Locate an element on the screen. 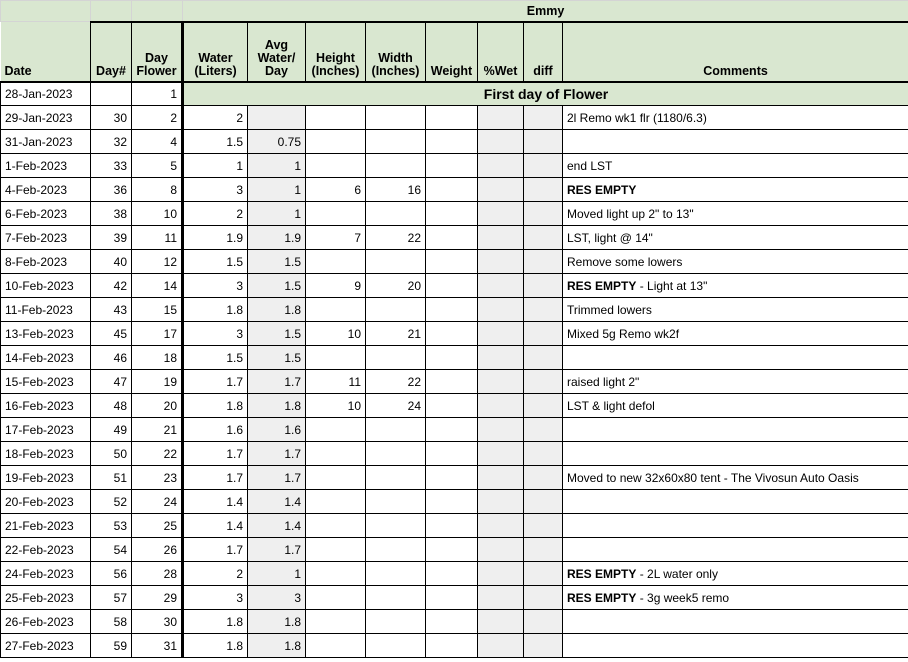  cell-water-liters: 1.8 is located at coordinates (214, 405).